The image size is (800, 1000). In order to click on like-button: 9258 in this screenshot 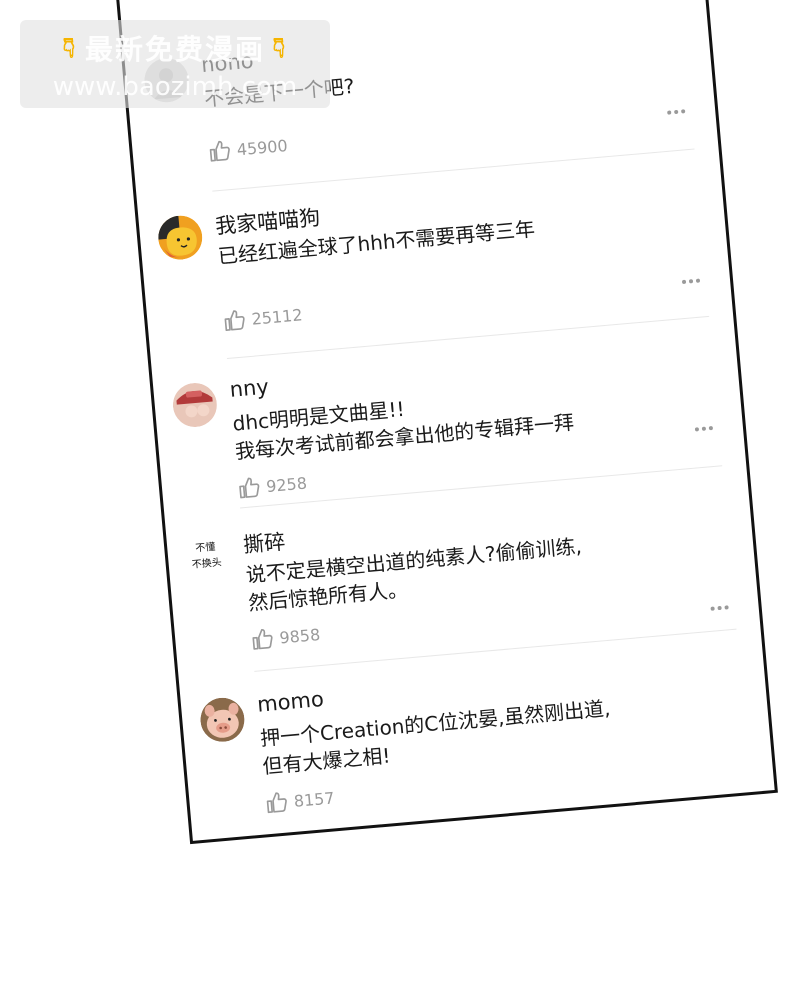, I will do `click(272, 486)`.